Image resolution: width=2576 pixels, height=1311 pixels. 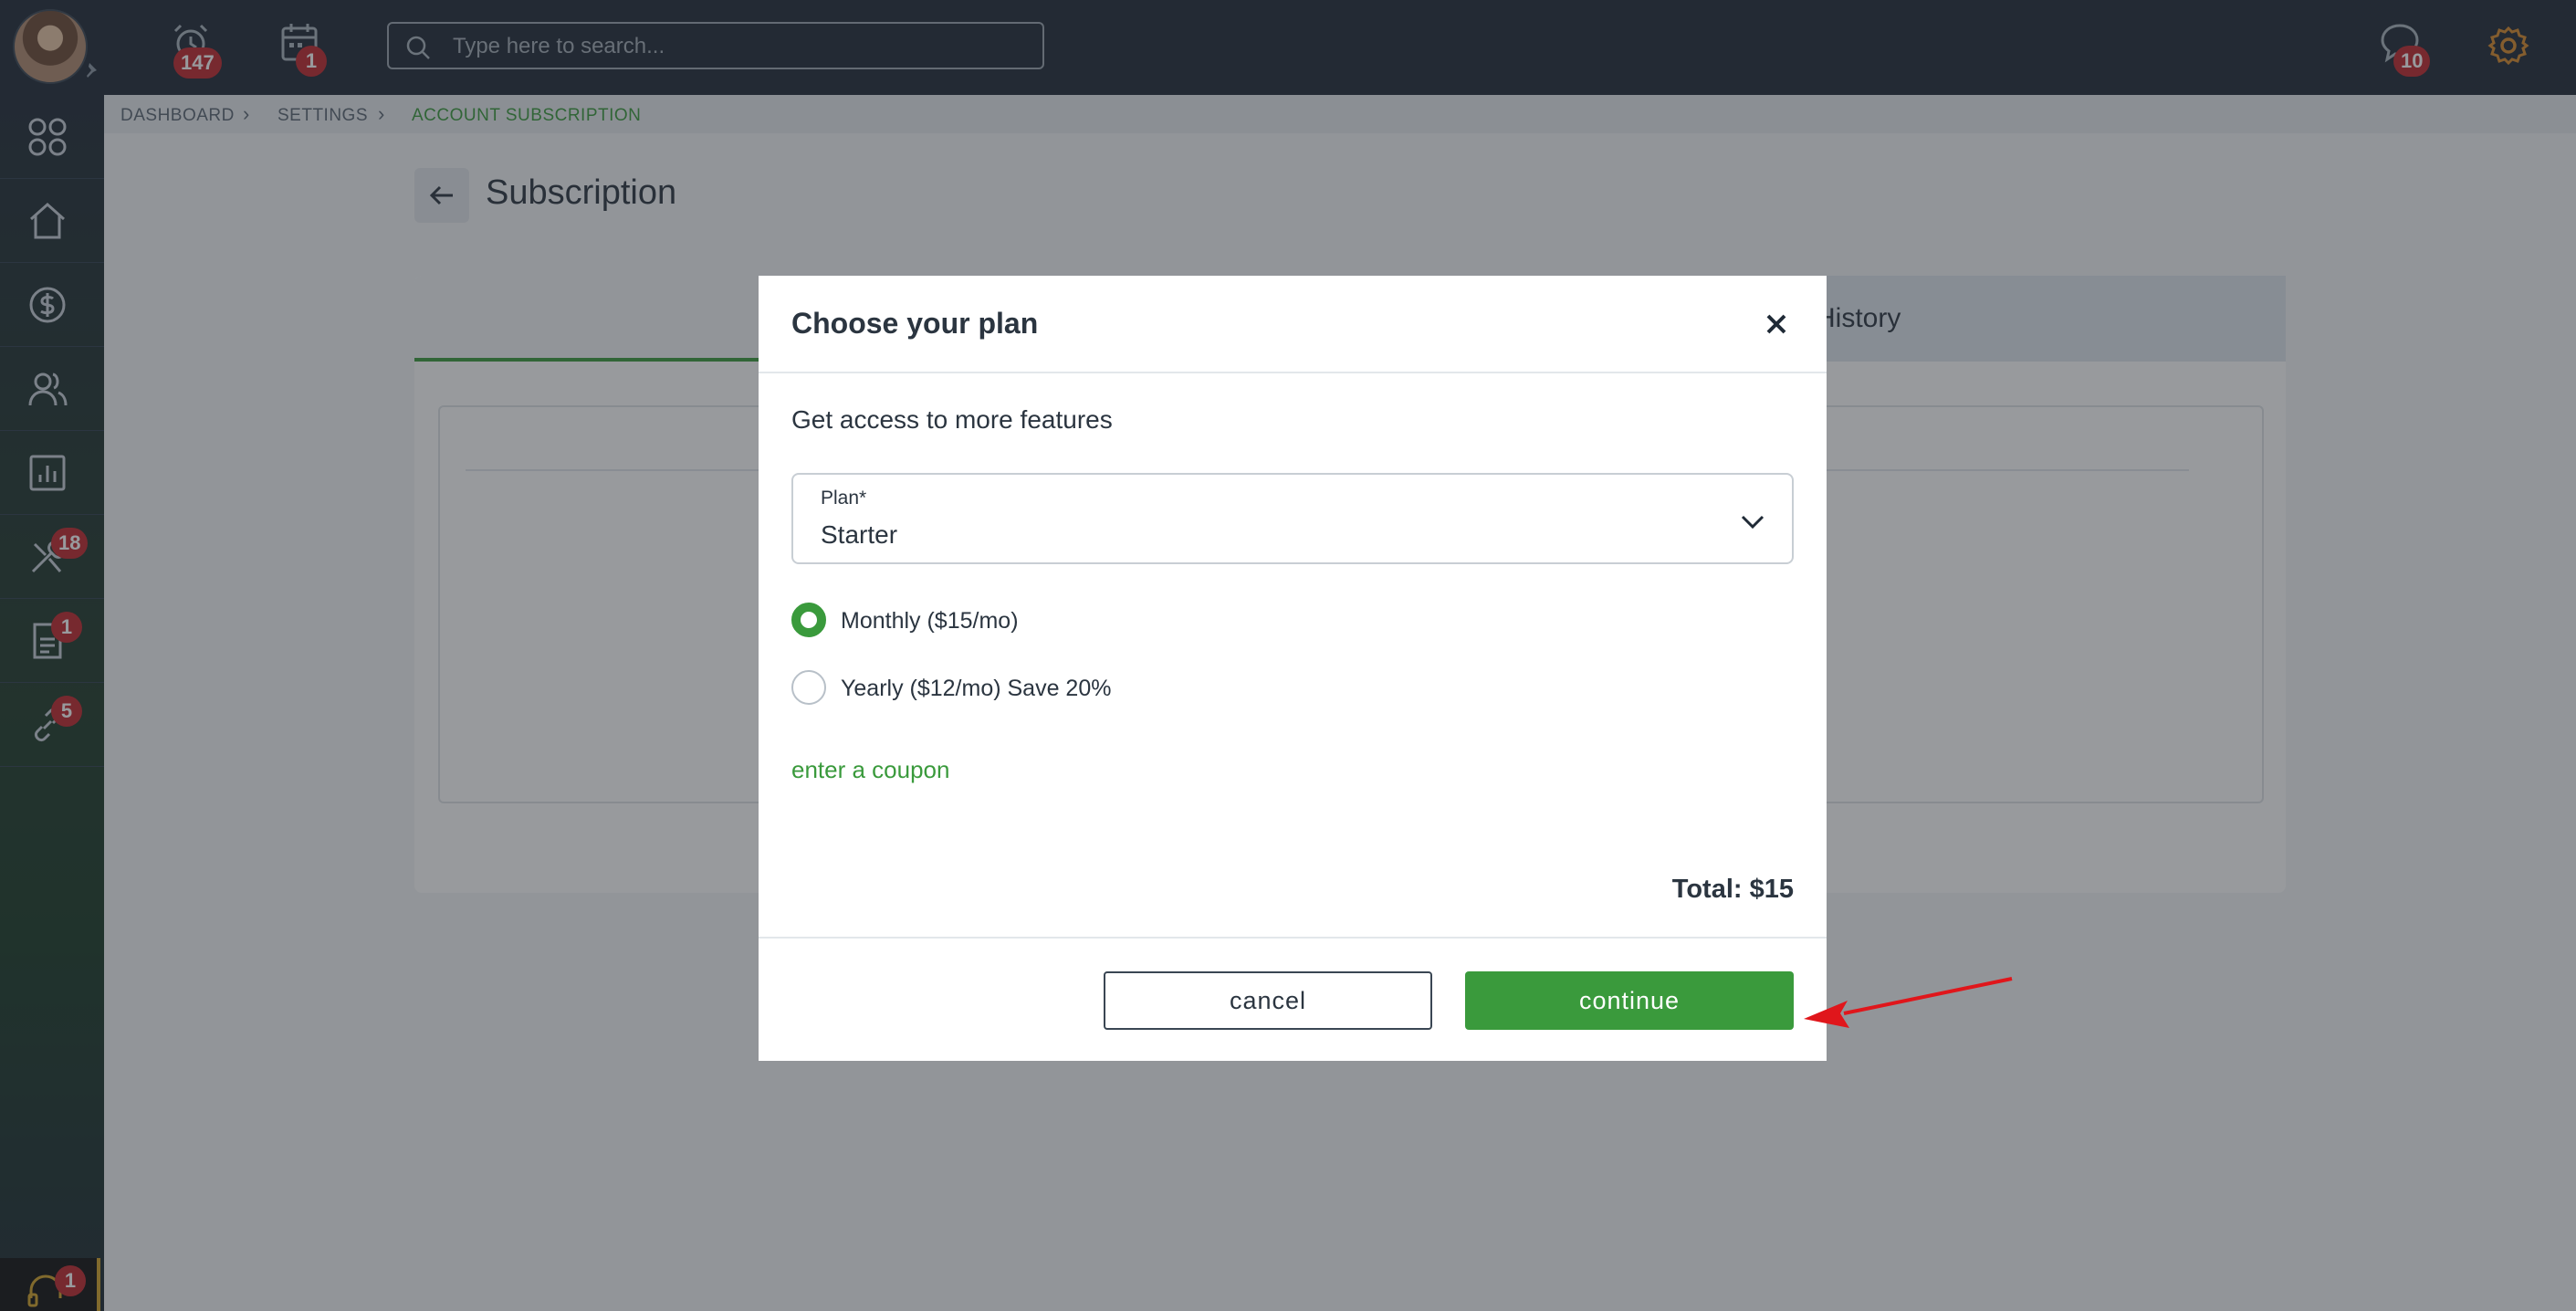 I want to click on radio-yearly-label: Yearly ($12/mo) Save 20%, so click(x=977, y=688).